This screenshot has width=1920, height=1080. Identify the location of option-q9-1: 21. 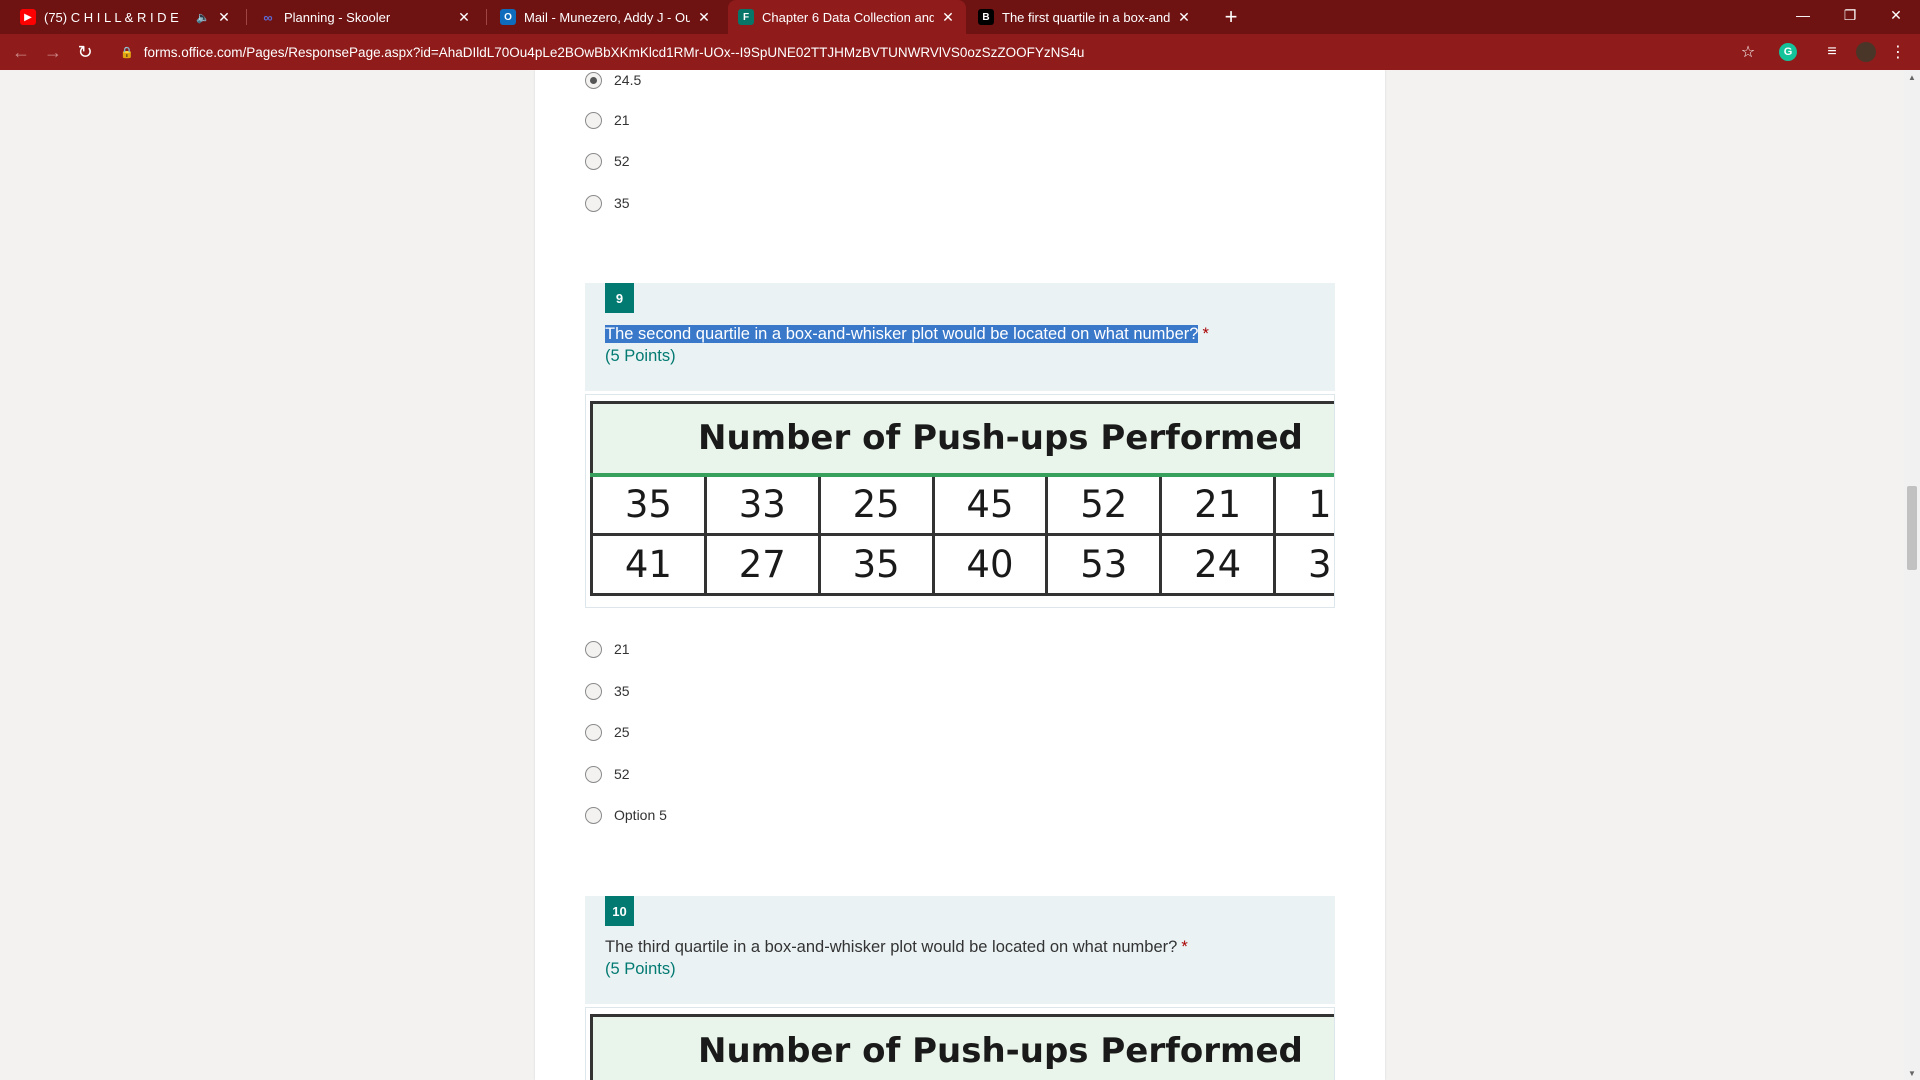
(607, 649).